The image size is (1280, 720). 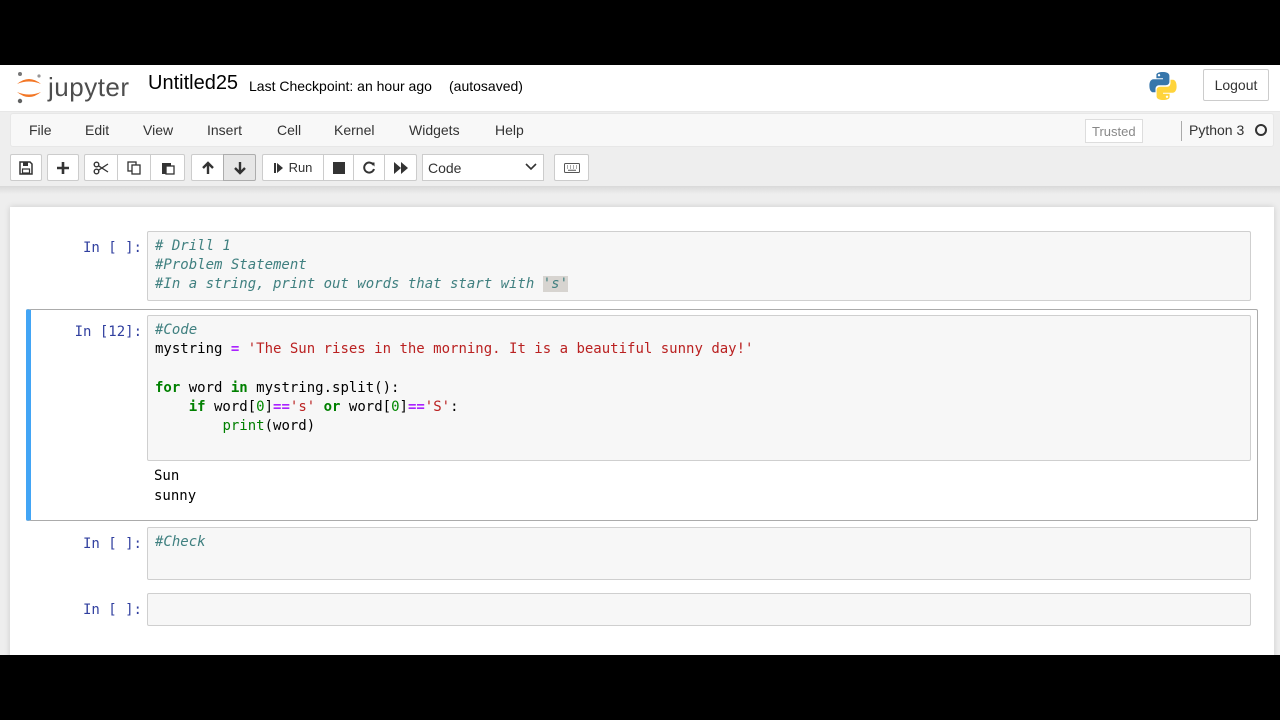 What do you see at coordinates (175, 486) in the screenshot?
I see `cell-output: Sun sunny` at bounding box center [175, 486].